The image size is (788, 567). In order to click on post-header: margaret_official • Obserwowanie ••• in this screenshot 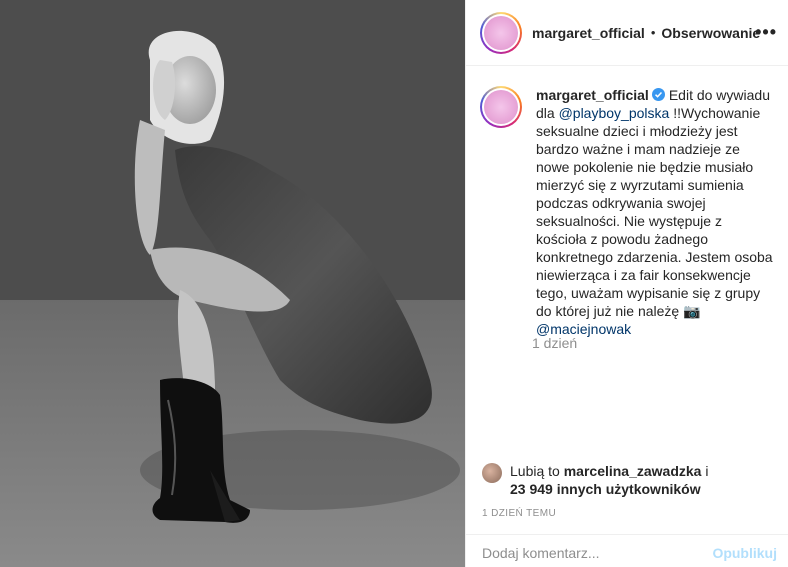, I will do `click(627, 33)`.